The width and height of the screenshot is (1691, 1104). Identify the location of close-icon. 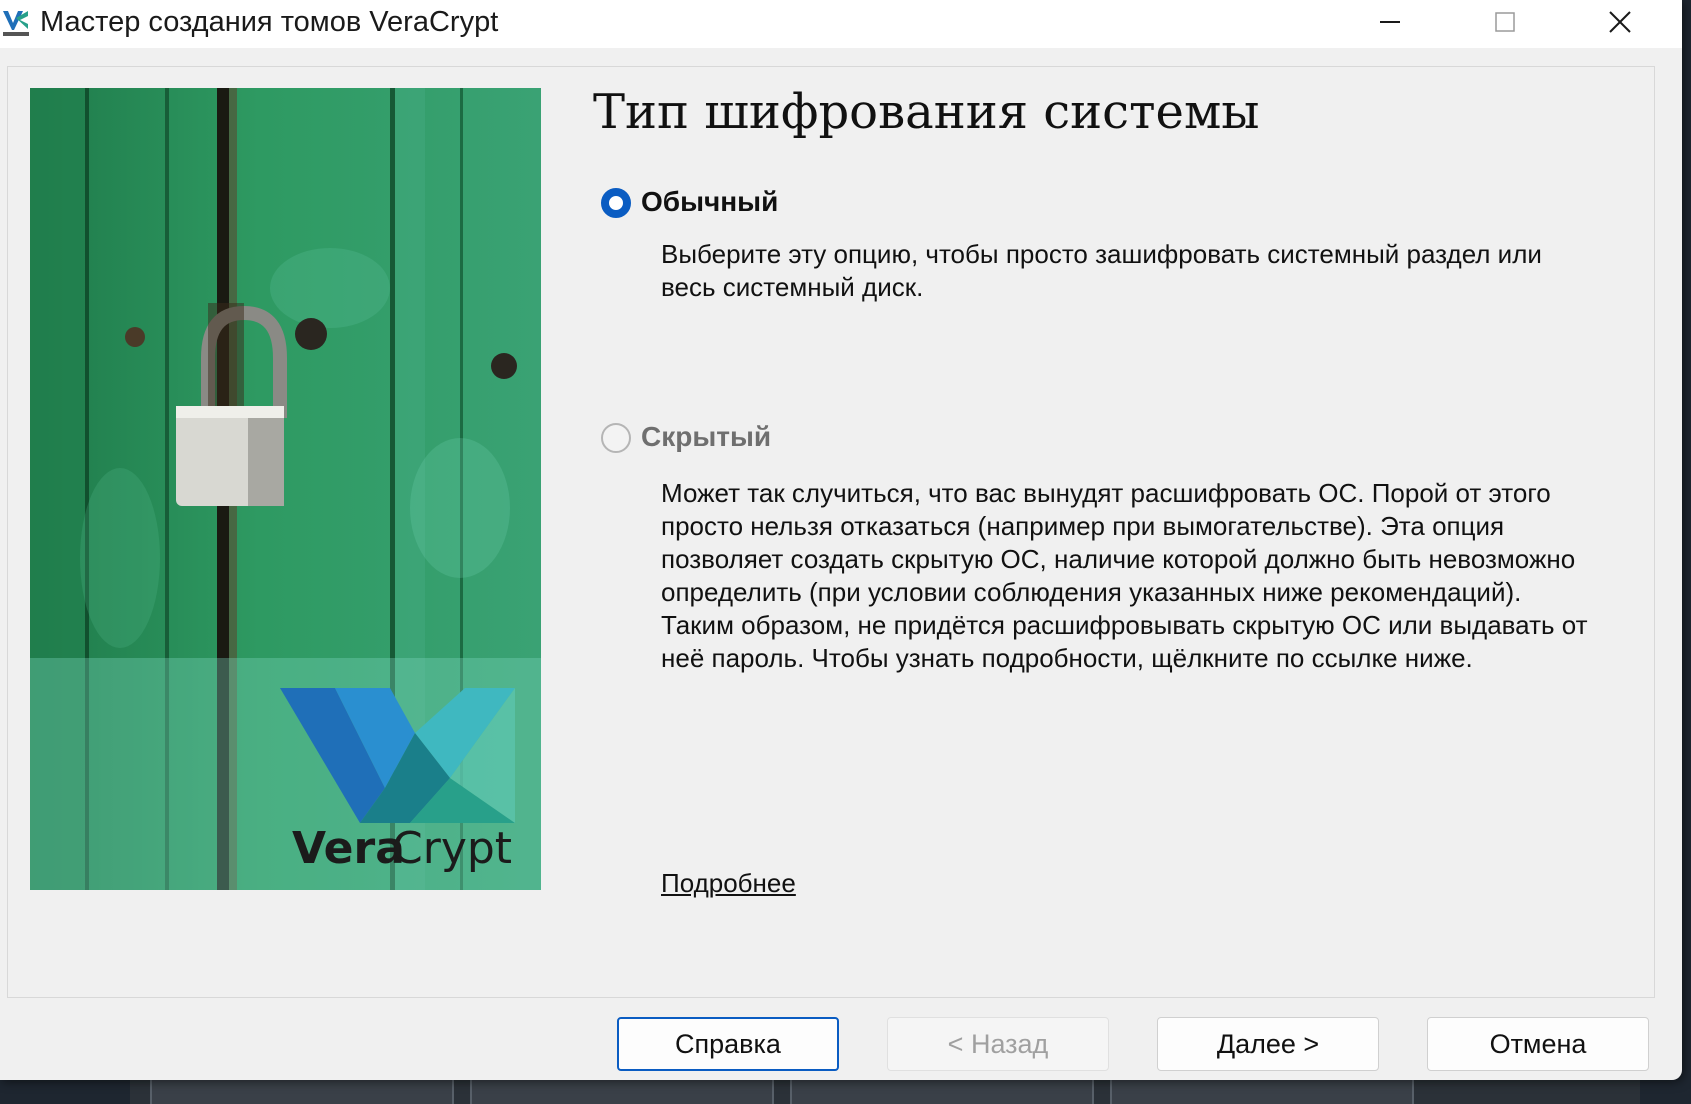
(1620, 22).